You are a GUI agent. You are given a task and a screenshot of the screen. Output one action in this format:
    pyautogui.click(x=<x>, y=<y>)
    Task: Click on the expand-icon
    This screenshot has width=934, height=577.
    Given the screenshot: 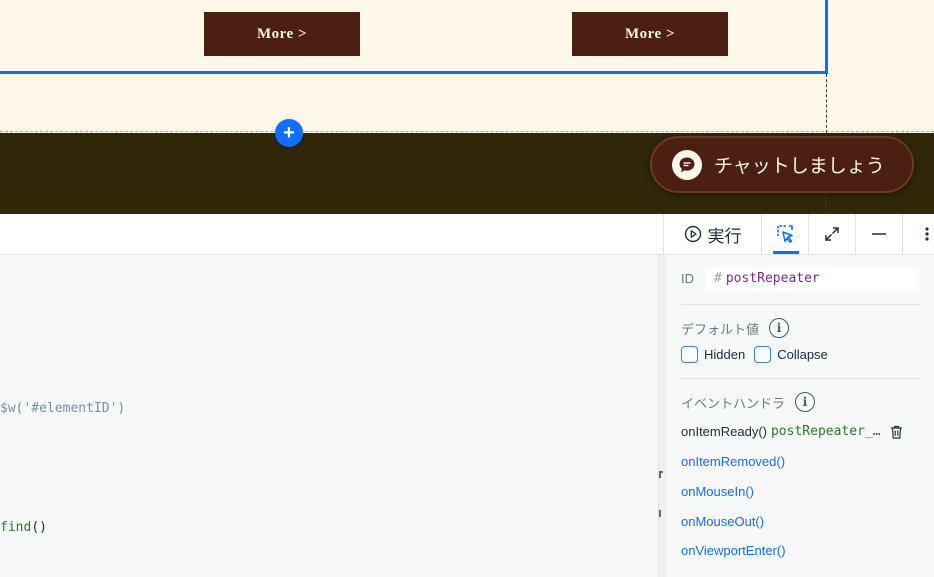 What is the action you would take?
    pyautogui.click(x=832, y=234)
    